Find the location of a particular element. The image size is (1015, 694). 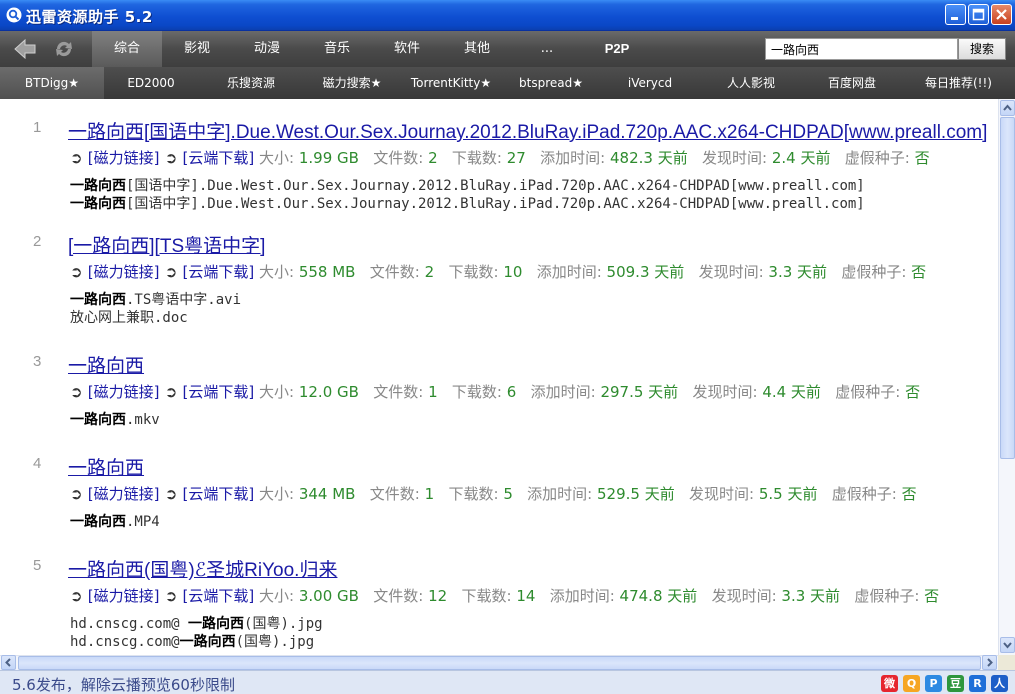

scrollbar-corner is located at coordinates (1006, 662).